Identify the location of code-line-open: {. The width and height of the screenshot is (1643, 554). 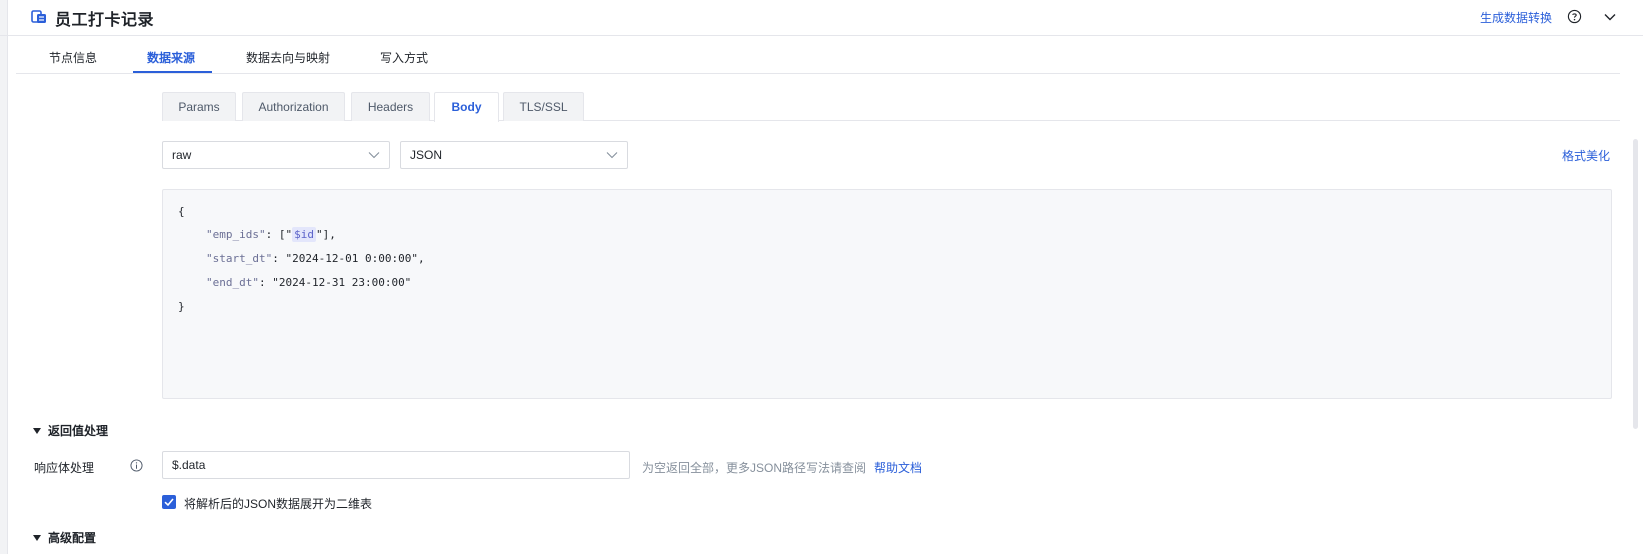
(181, 211).